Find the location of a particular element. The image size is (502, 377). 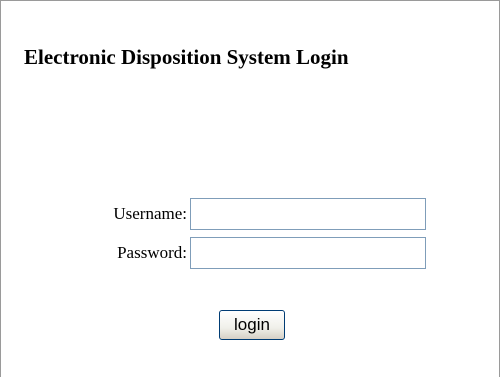

password-label: Password: is located at coordinates (152, 252).